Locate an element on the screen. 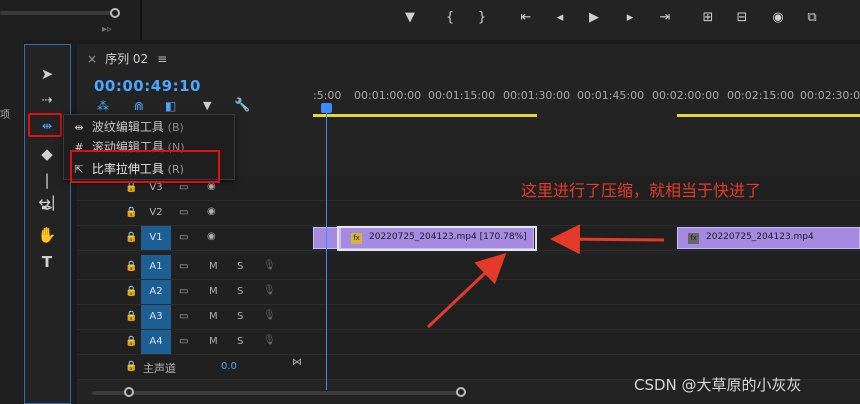 This screenshot has width=860, height=404. sequence-tab: × 序列 02 ≡ is located at coordinates (127, 58).